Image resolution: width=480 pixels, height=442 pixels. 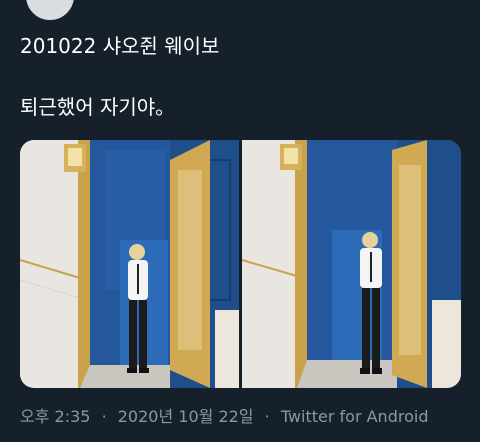 What do you see at coordinates (120, 46) in the screenshot?
I see `tweet-text-line-1: 201022 샤오쥔 웨이보` at bounding box center [120, 46].